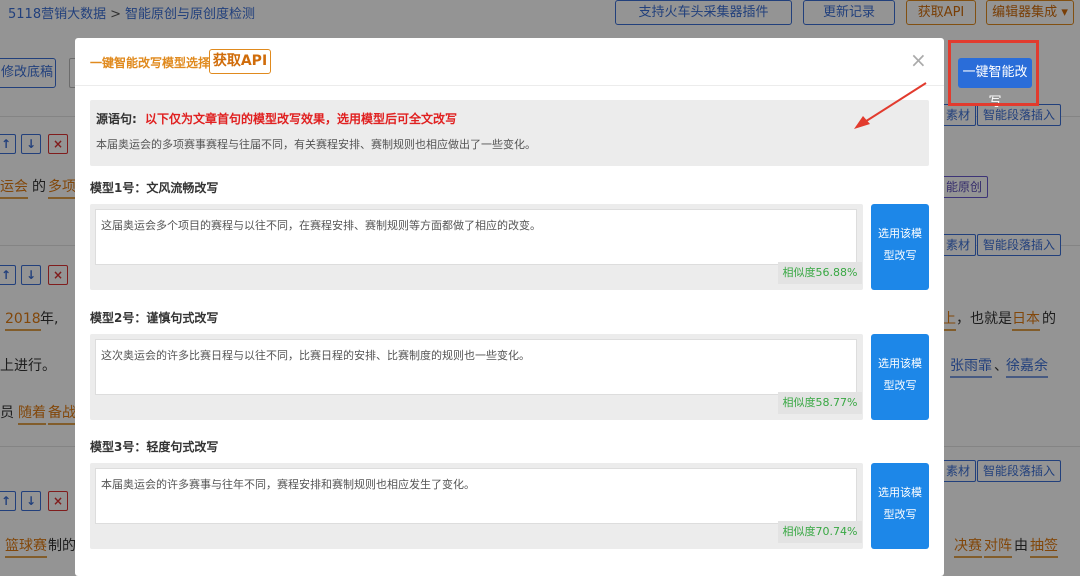 Image resolution: width=1080 pixels, height=576 pixels. Describe the element at coordinates (301, 119) in the screenshot. I see `source-note: 以下仅为文章首句的模型改写效果，选用模型后可全文改写` at that location.